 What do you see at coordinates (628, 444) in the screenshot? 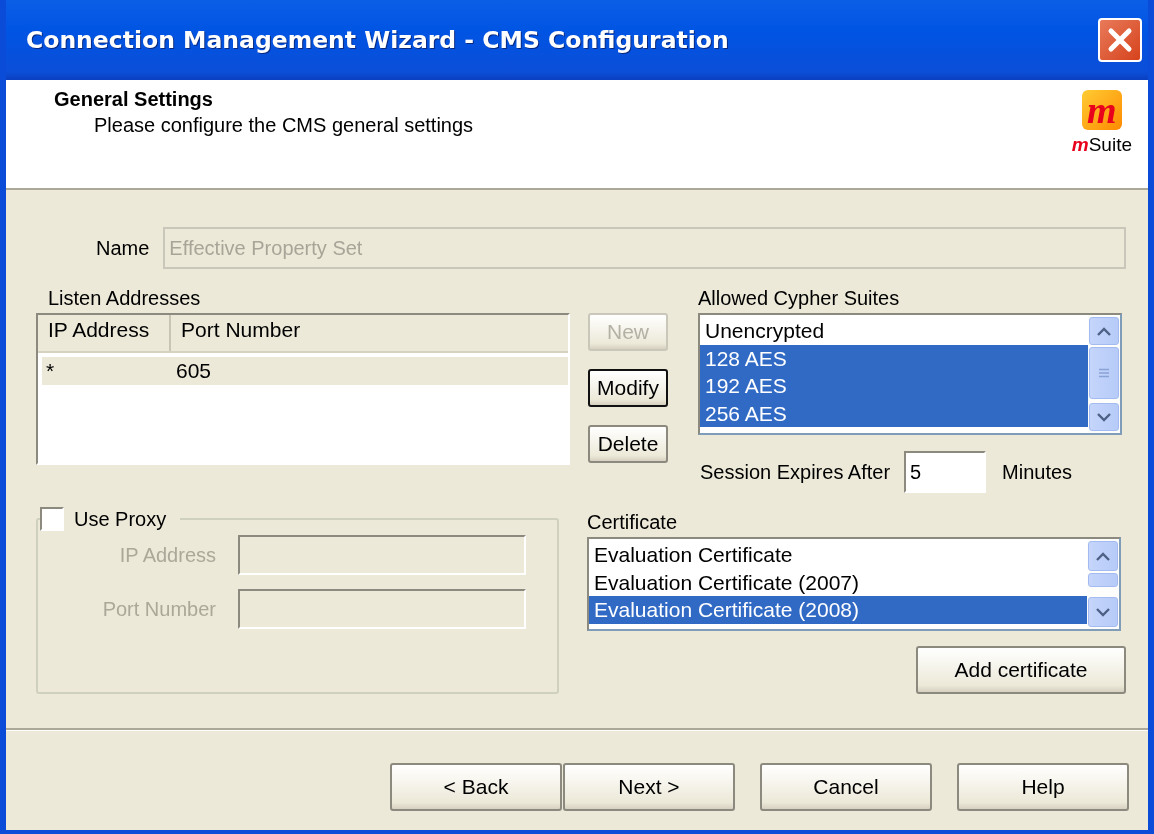
I see `action-button: Delete` at bounding box center [628, 444].